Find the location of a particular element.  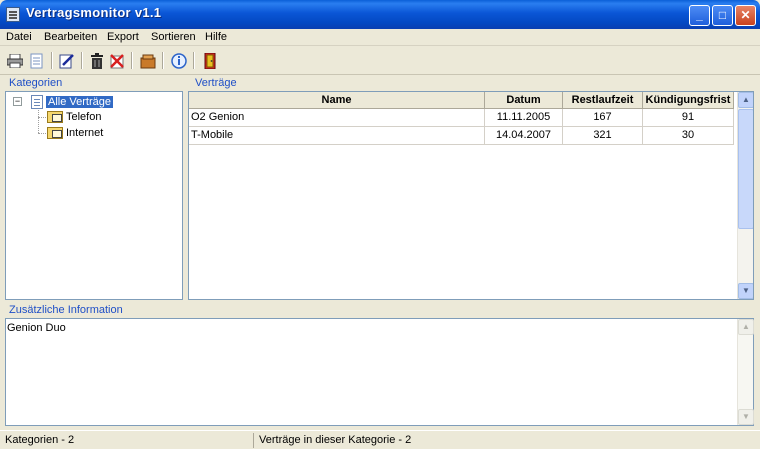

package-button is located at coordinates (148, 61).